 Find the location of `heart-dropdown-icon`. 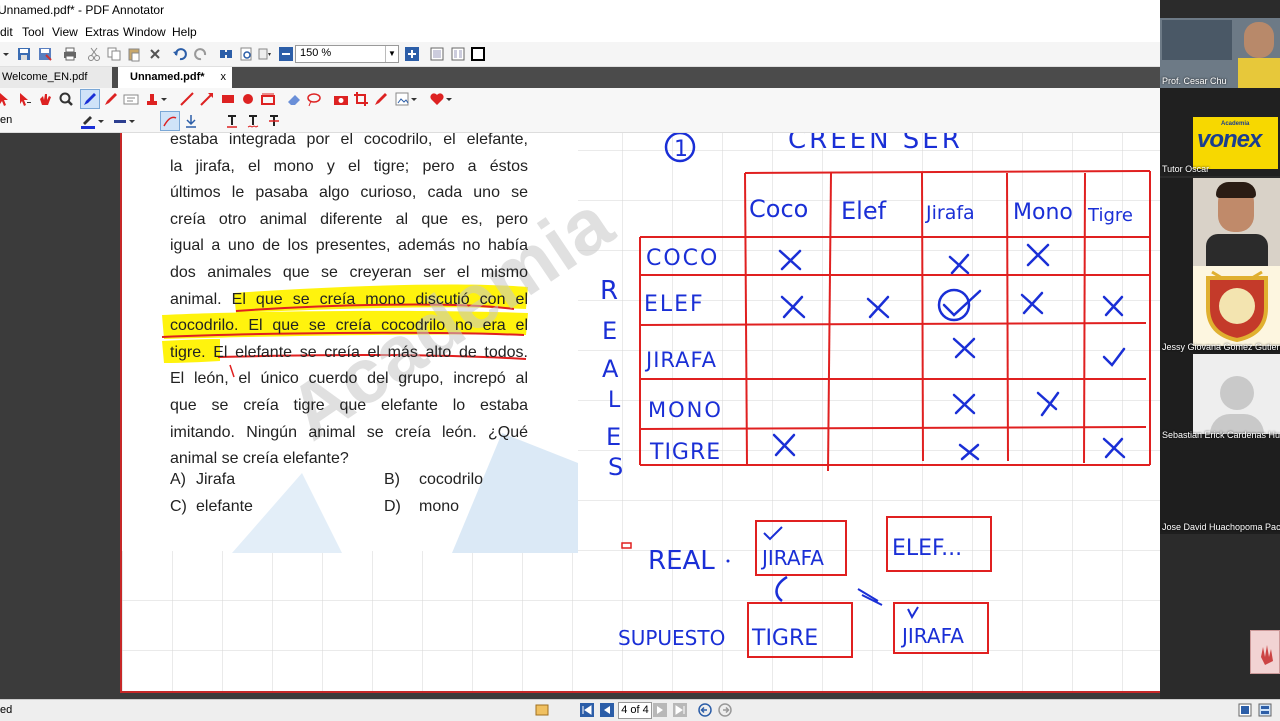

heart-dropdown-icon is located at coordinates (449, 99).